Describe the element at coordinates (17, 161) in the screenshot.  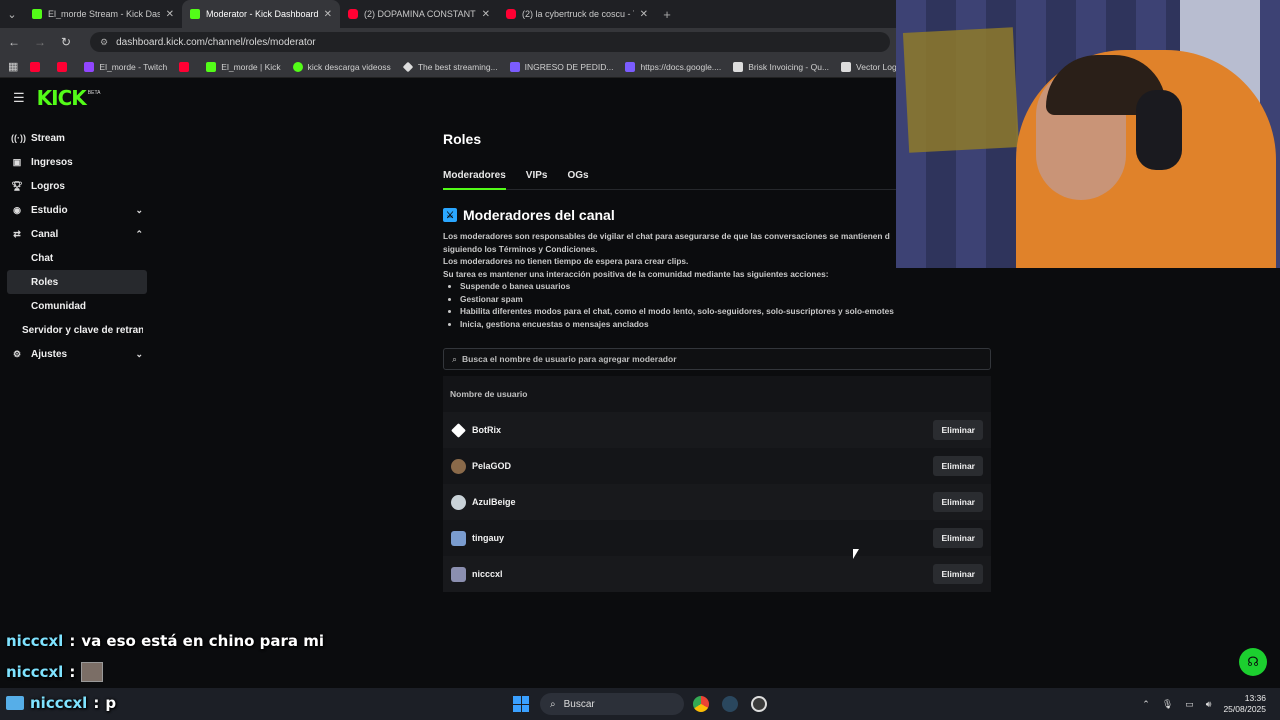
I see `money-icon: ▣` at that location.